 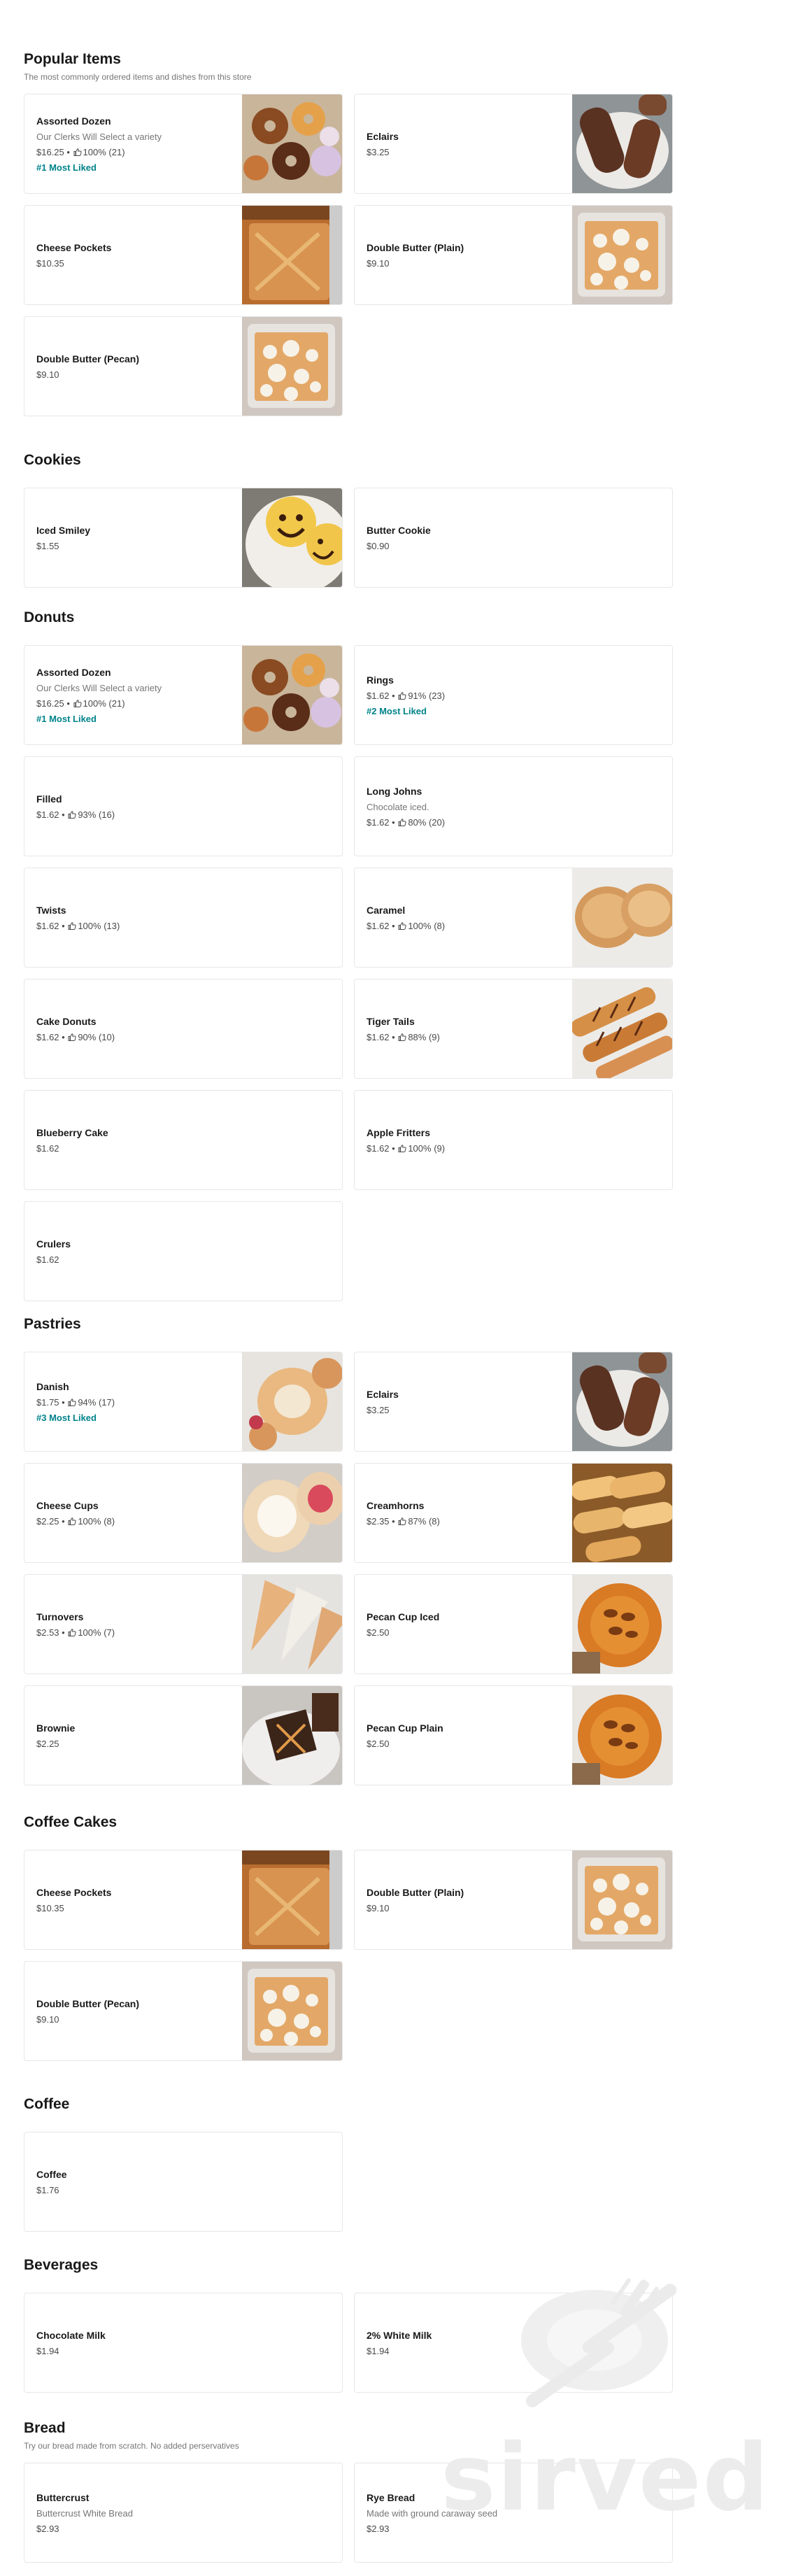 What do you see at coordinates (67, 1417) in the screenshot?
I see `most-liked-badge: #3 Most Liked` at bounding box center [67, 1417].